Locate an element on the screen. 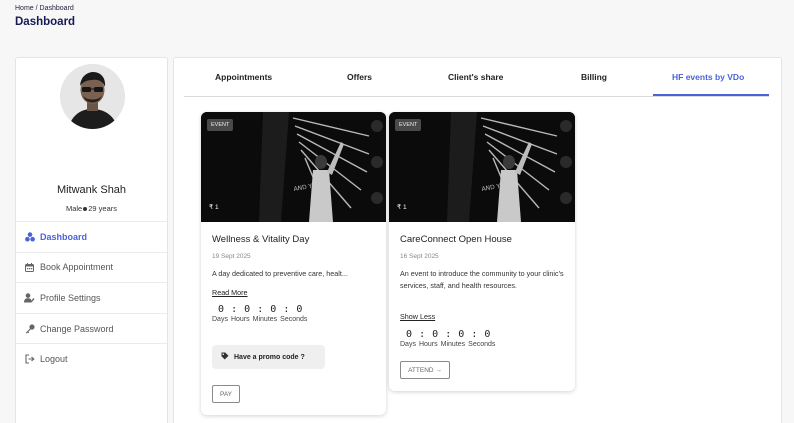  event-title: Wellness & Vitality Day is located at coordinates (261, 239).